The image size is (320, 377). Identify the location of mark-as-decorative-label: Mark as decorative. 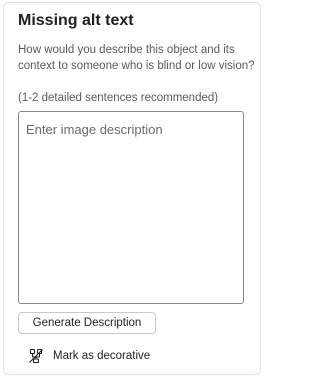
(102, 356).